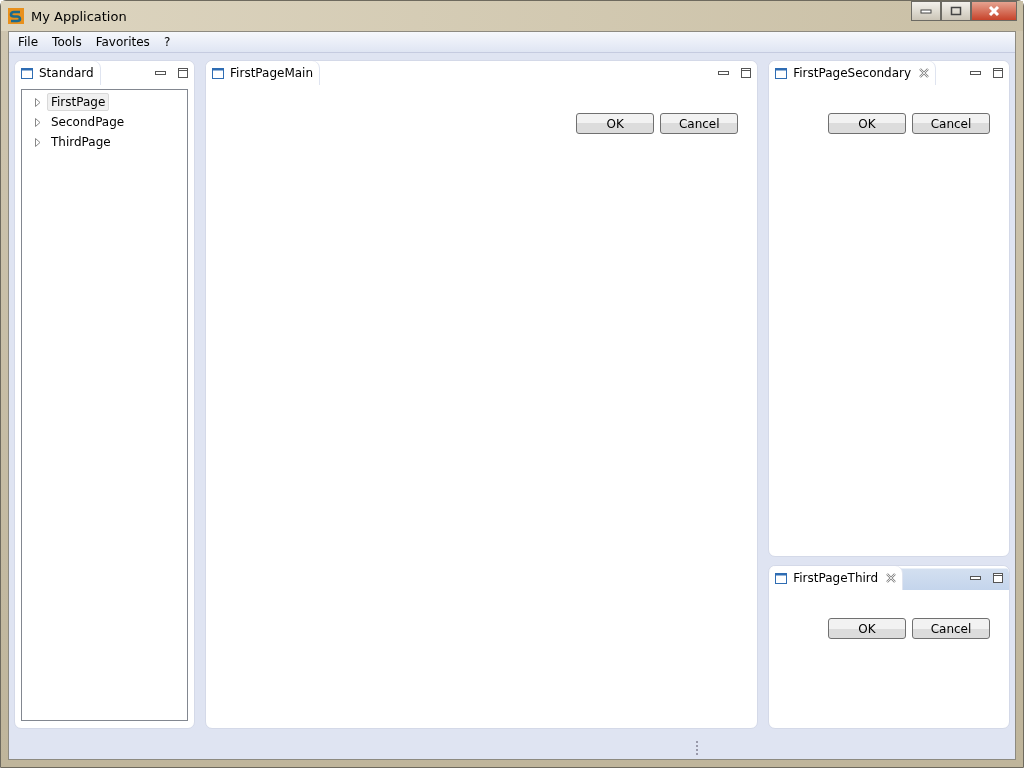  Describe the element at coordinates (167, 42) in the screenshot. I see `menu-item: ?` at that location.